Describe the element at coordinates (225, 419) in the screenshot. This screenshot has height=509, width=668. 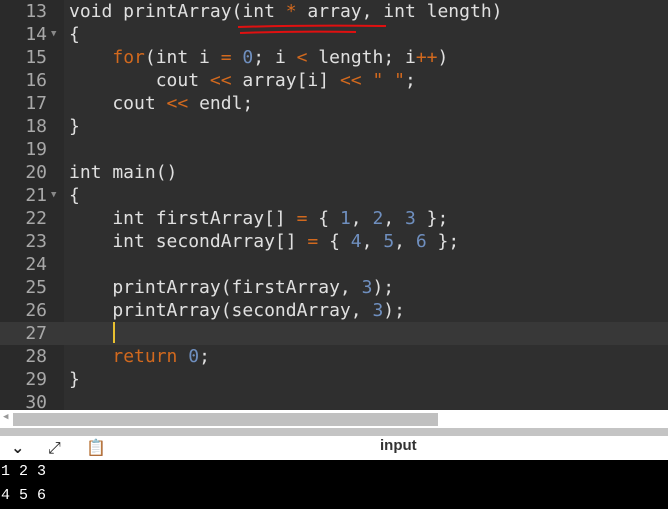
I see `scrollbar-thumb` at that location.